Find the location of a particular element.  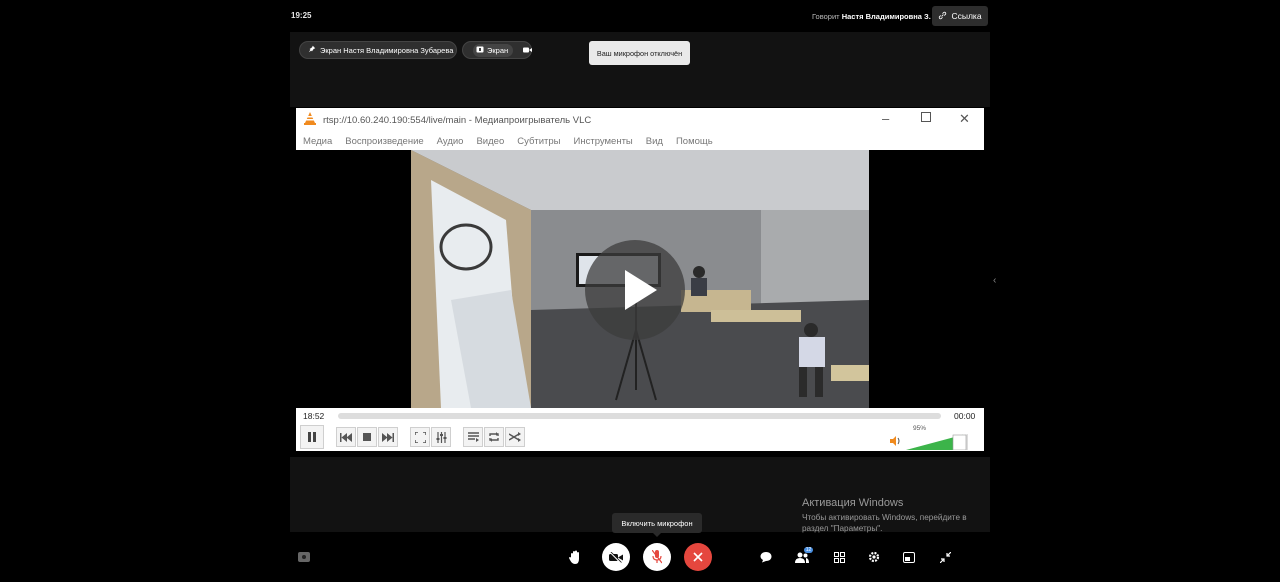

screen-share-label: Экран Настя Владимировна Зубарева is located at coordinates (387, 50).